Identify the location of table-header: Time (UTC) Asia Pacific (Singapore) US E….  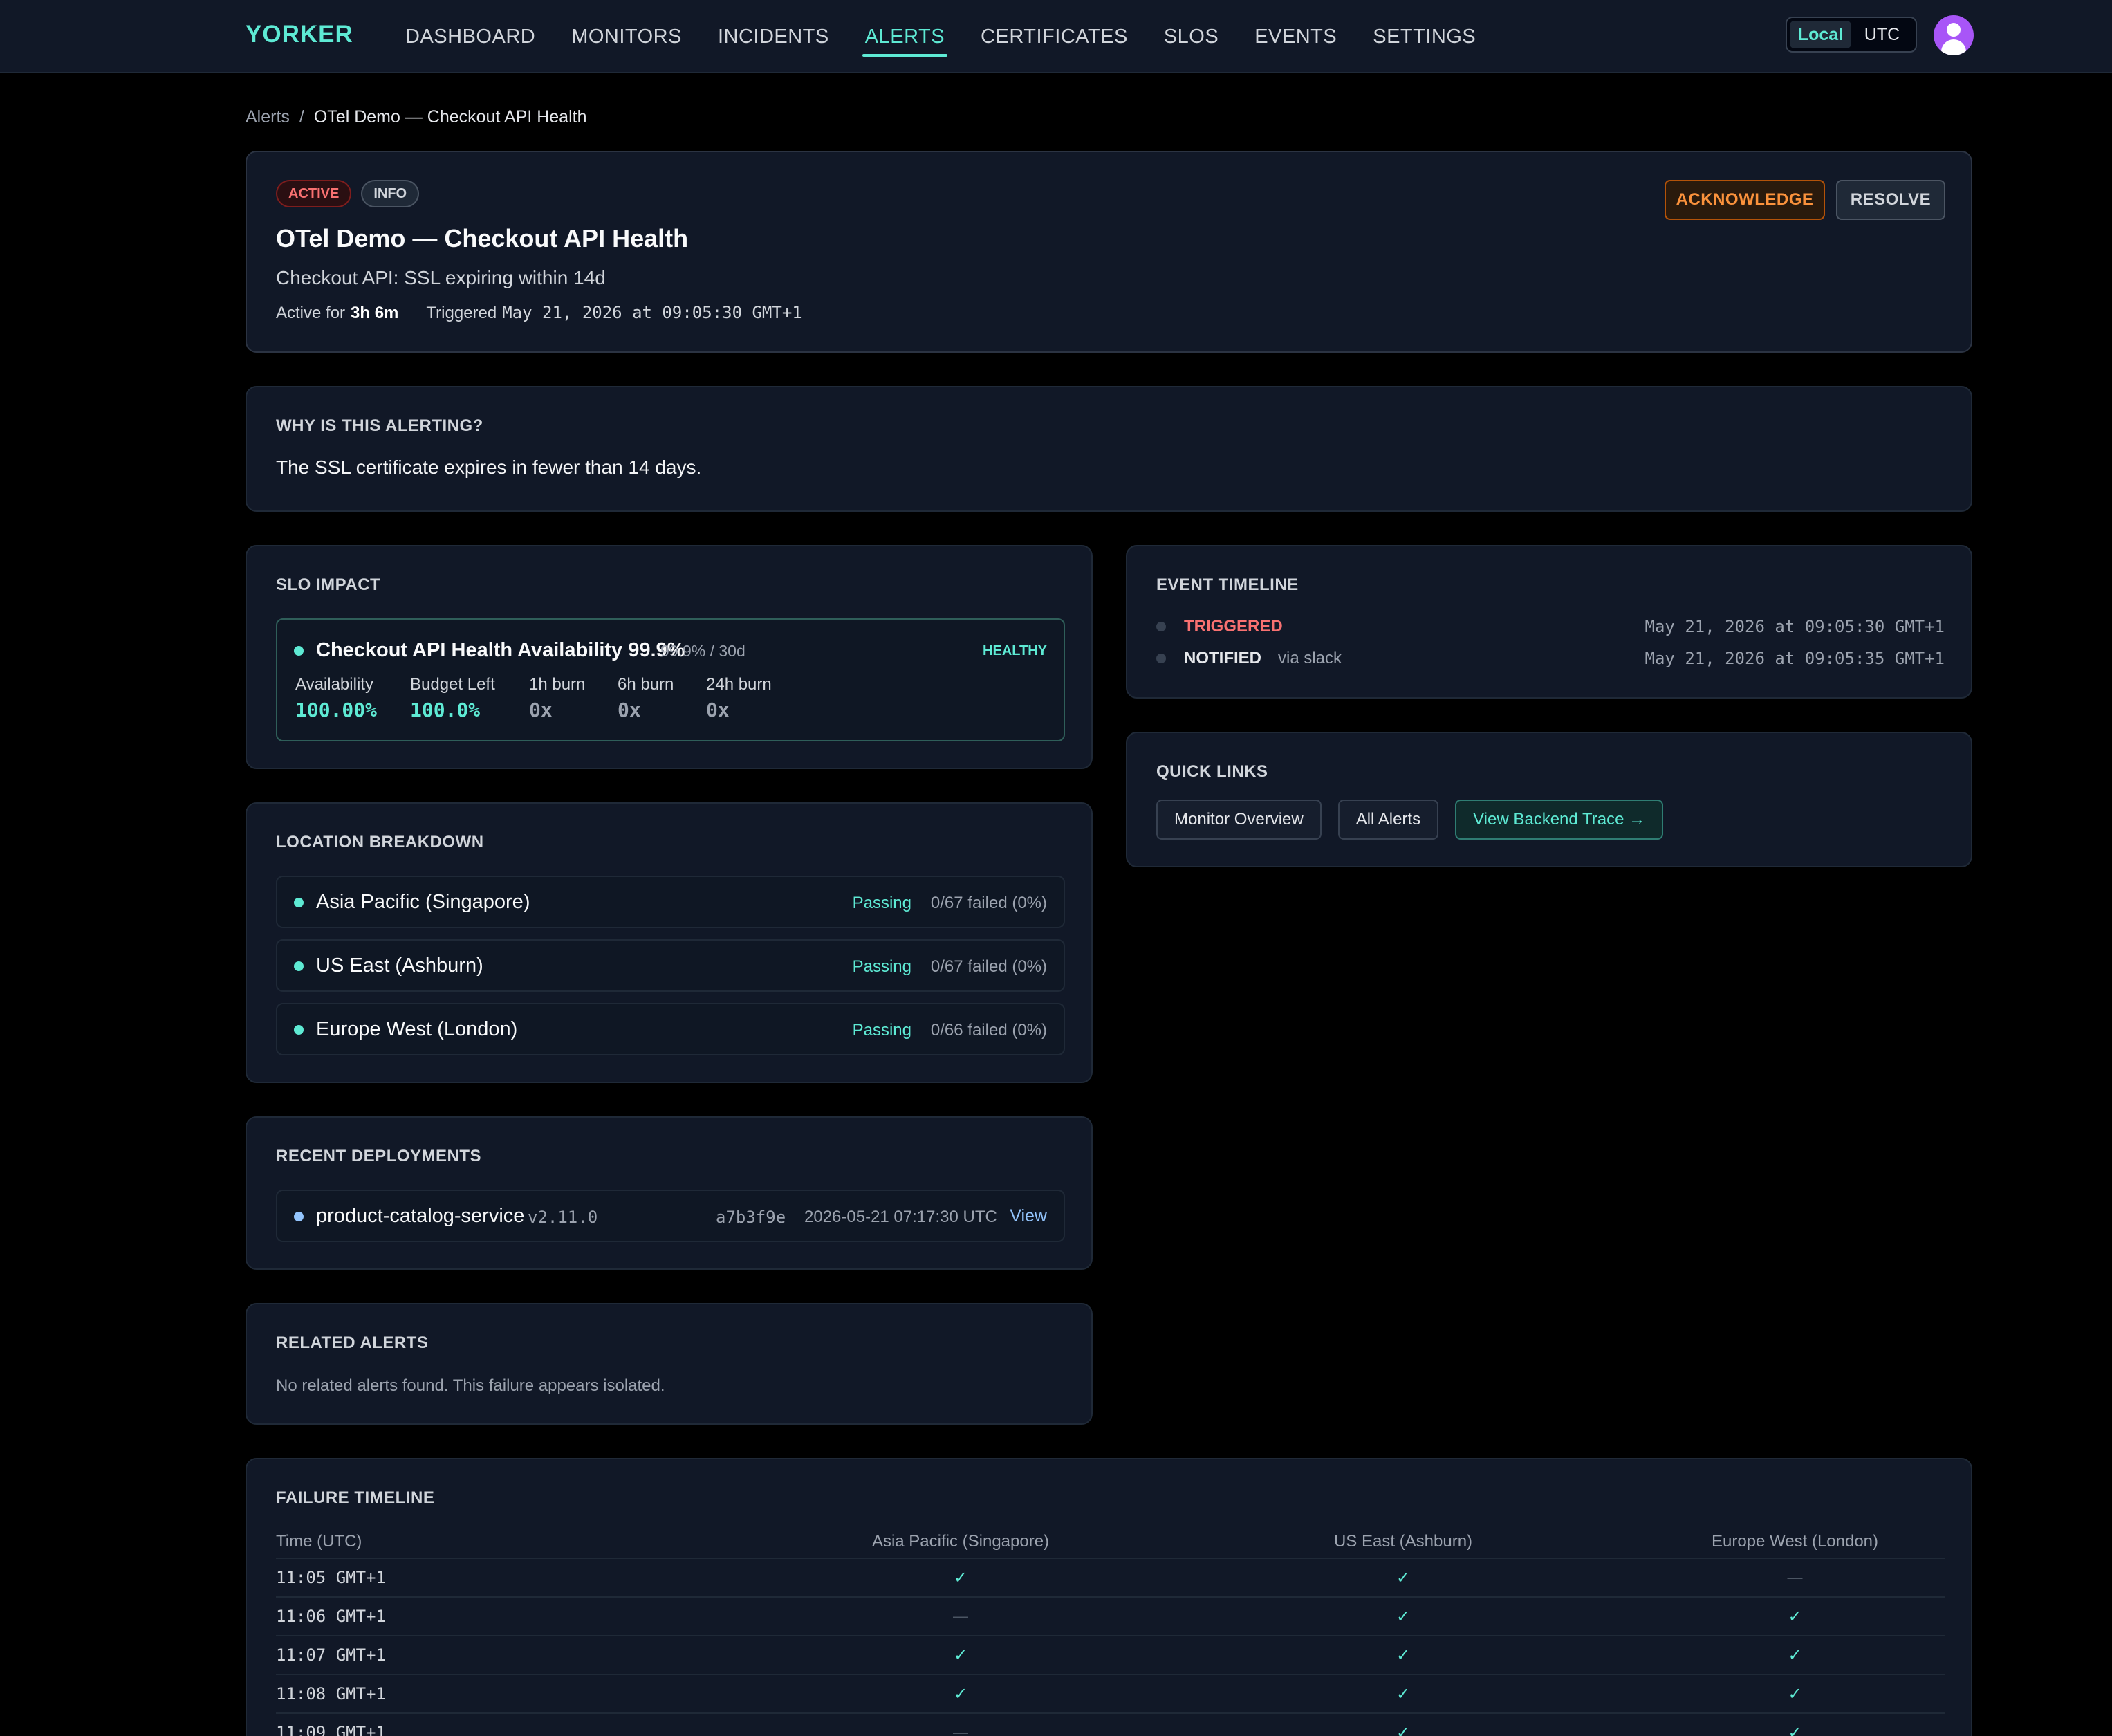
(1110, 1542).